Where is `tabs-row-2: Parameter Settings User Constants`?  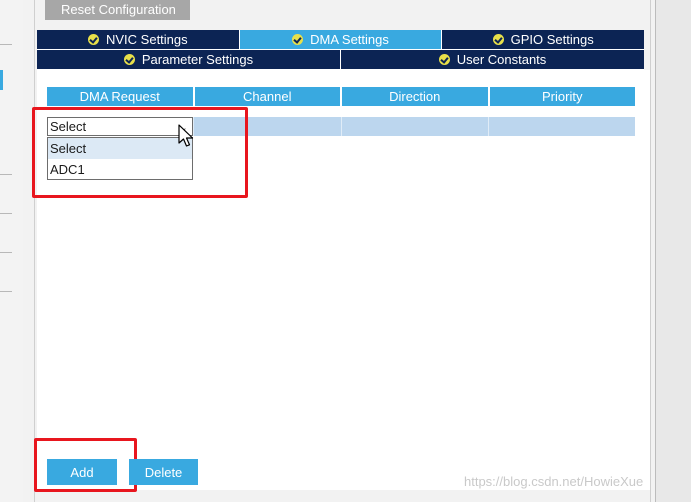
tabs-row-2: Parameter Settings User Constants is located at coordinates (340, 60).